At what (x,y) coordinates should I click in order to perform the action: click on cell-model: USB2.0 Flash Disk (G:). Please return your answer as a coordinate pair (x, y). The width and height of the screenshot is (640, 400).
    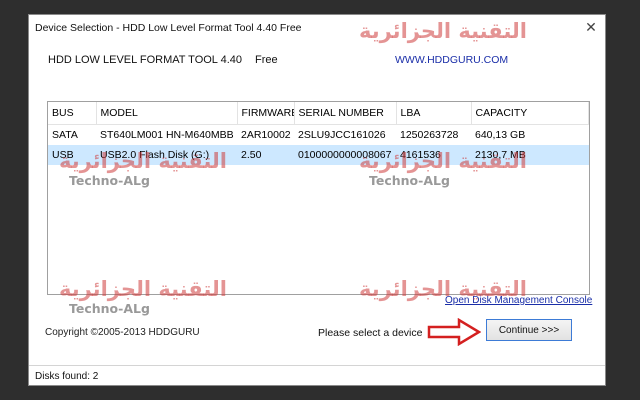
    Looking at the image, I should click on (166, 155).